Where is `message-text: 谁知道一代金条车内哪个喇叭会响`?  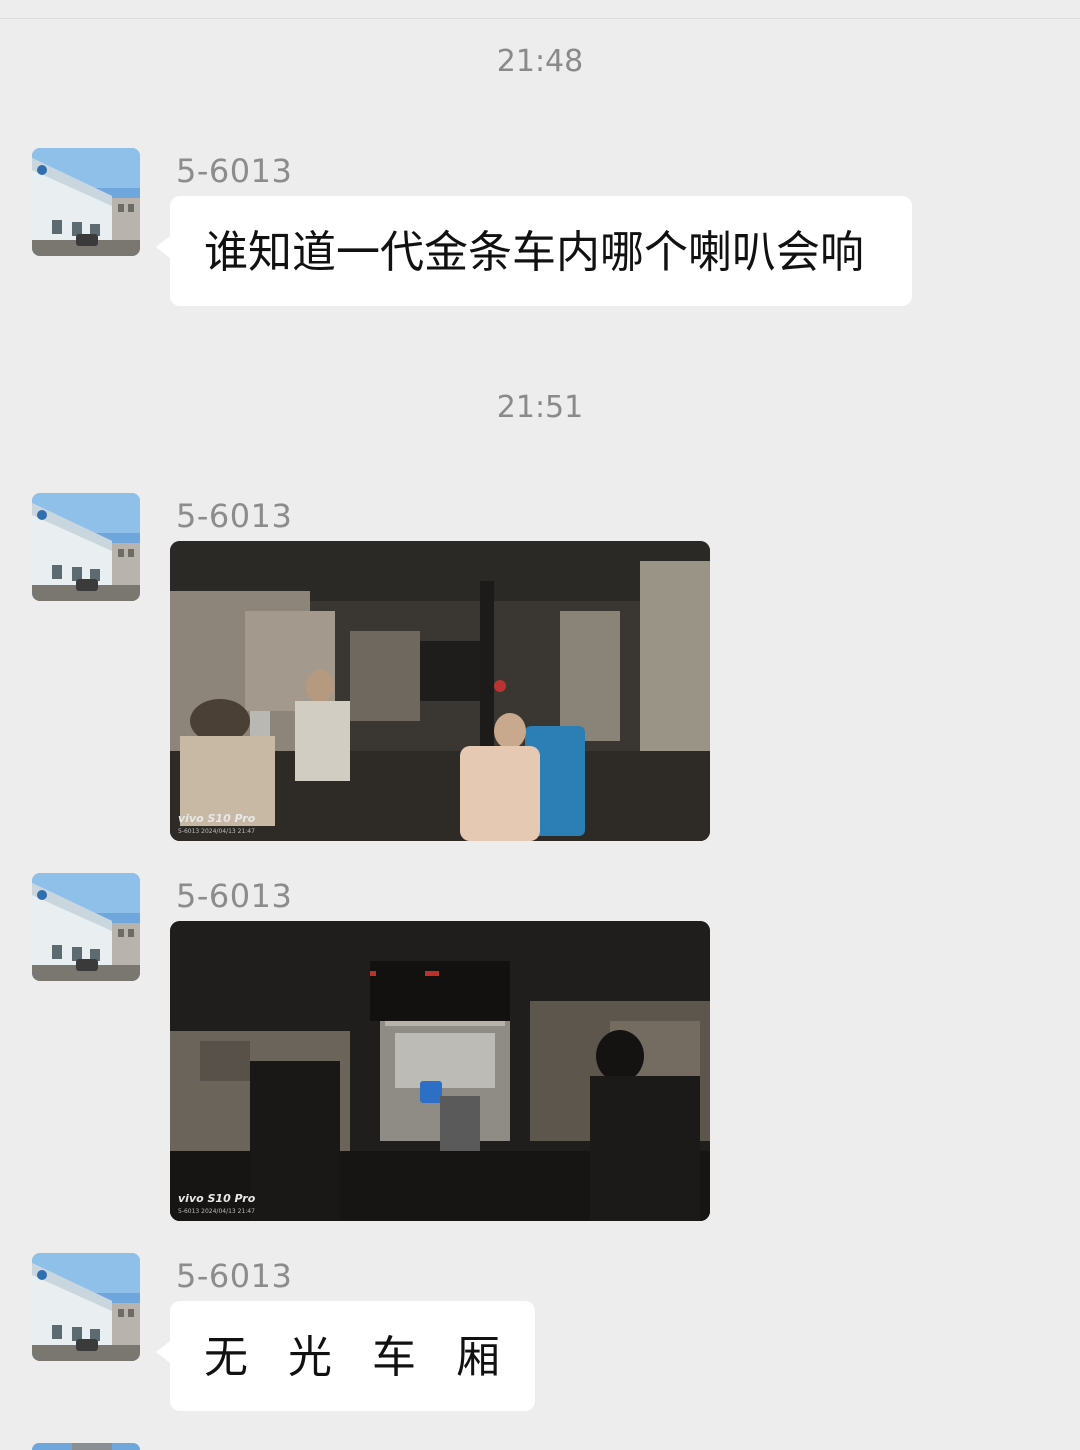 message-text: 谁知道一代金条车内哪个喇叭会响 is located at coordinates (534, 252).